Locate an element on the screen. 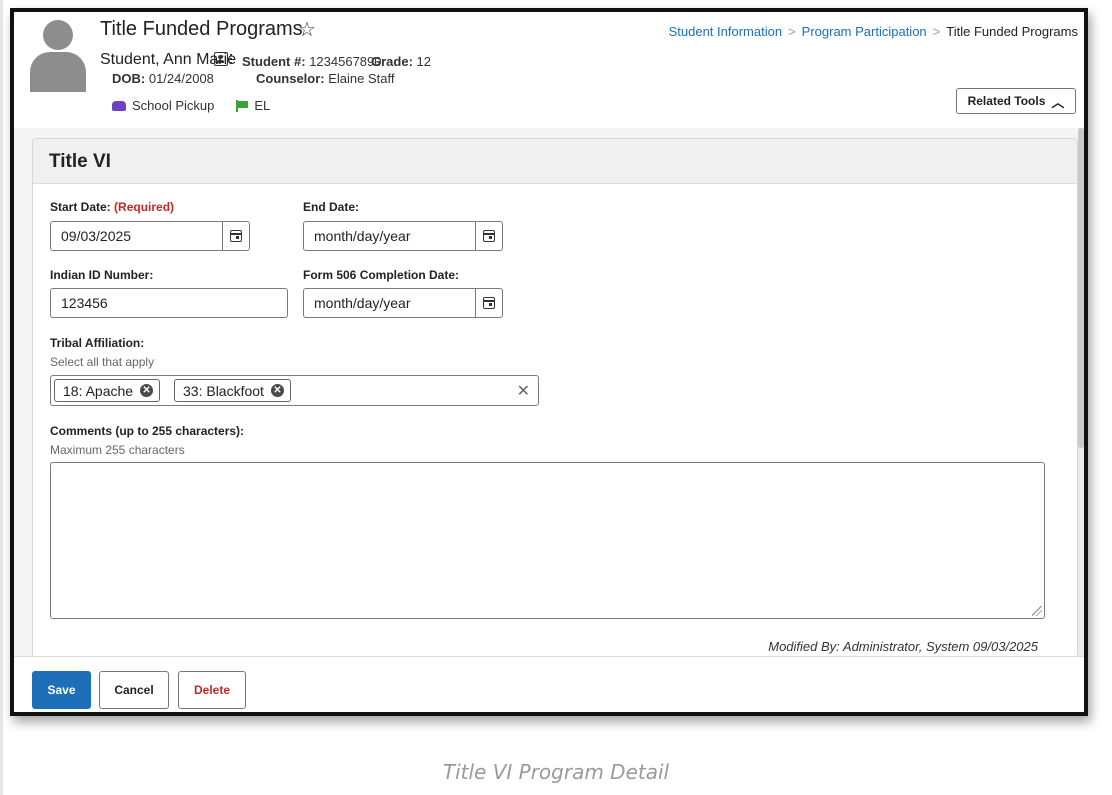 The width and height of the screenshot is (1112, 795). tribal-affiliation-label: Tribal Affiliation: is located at coordinates (97, 343).